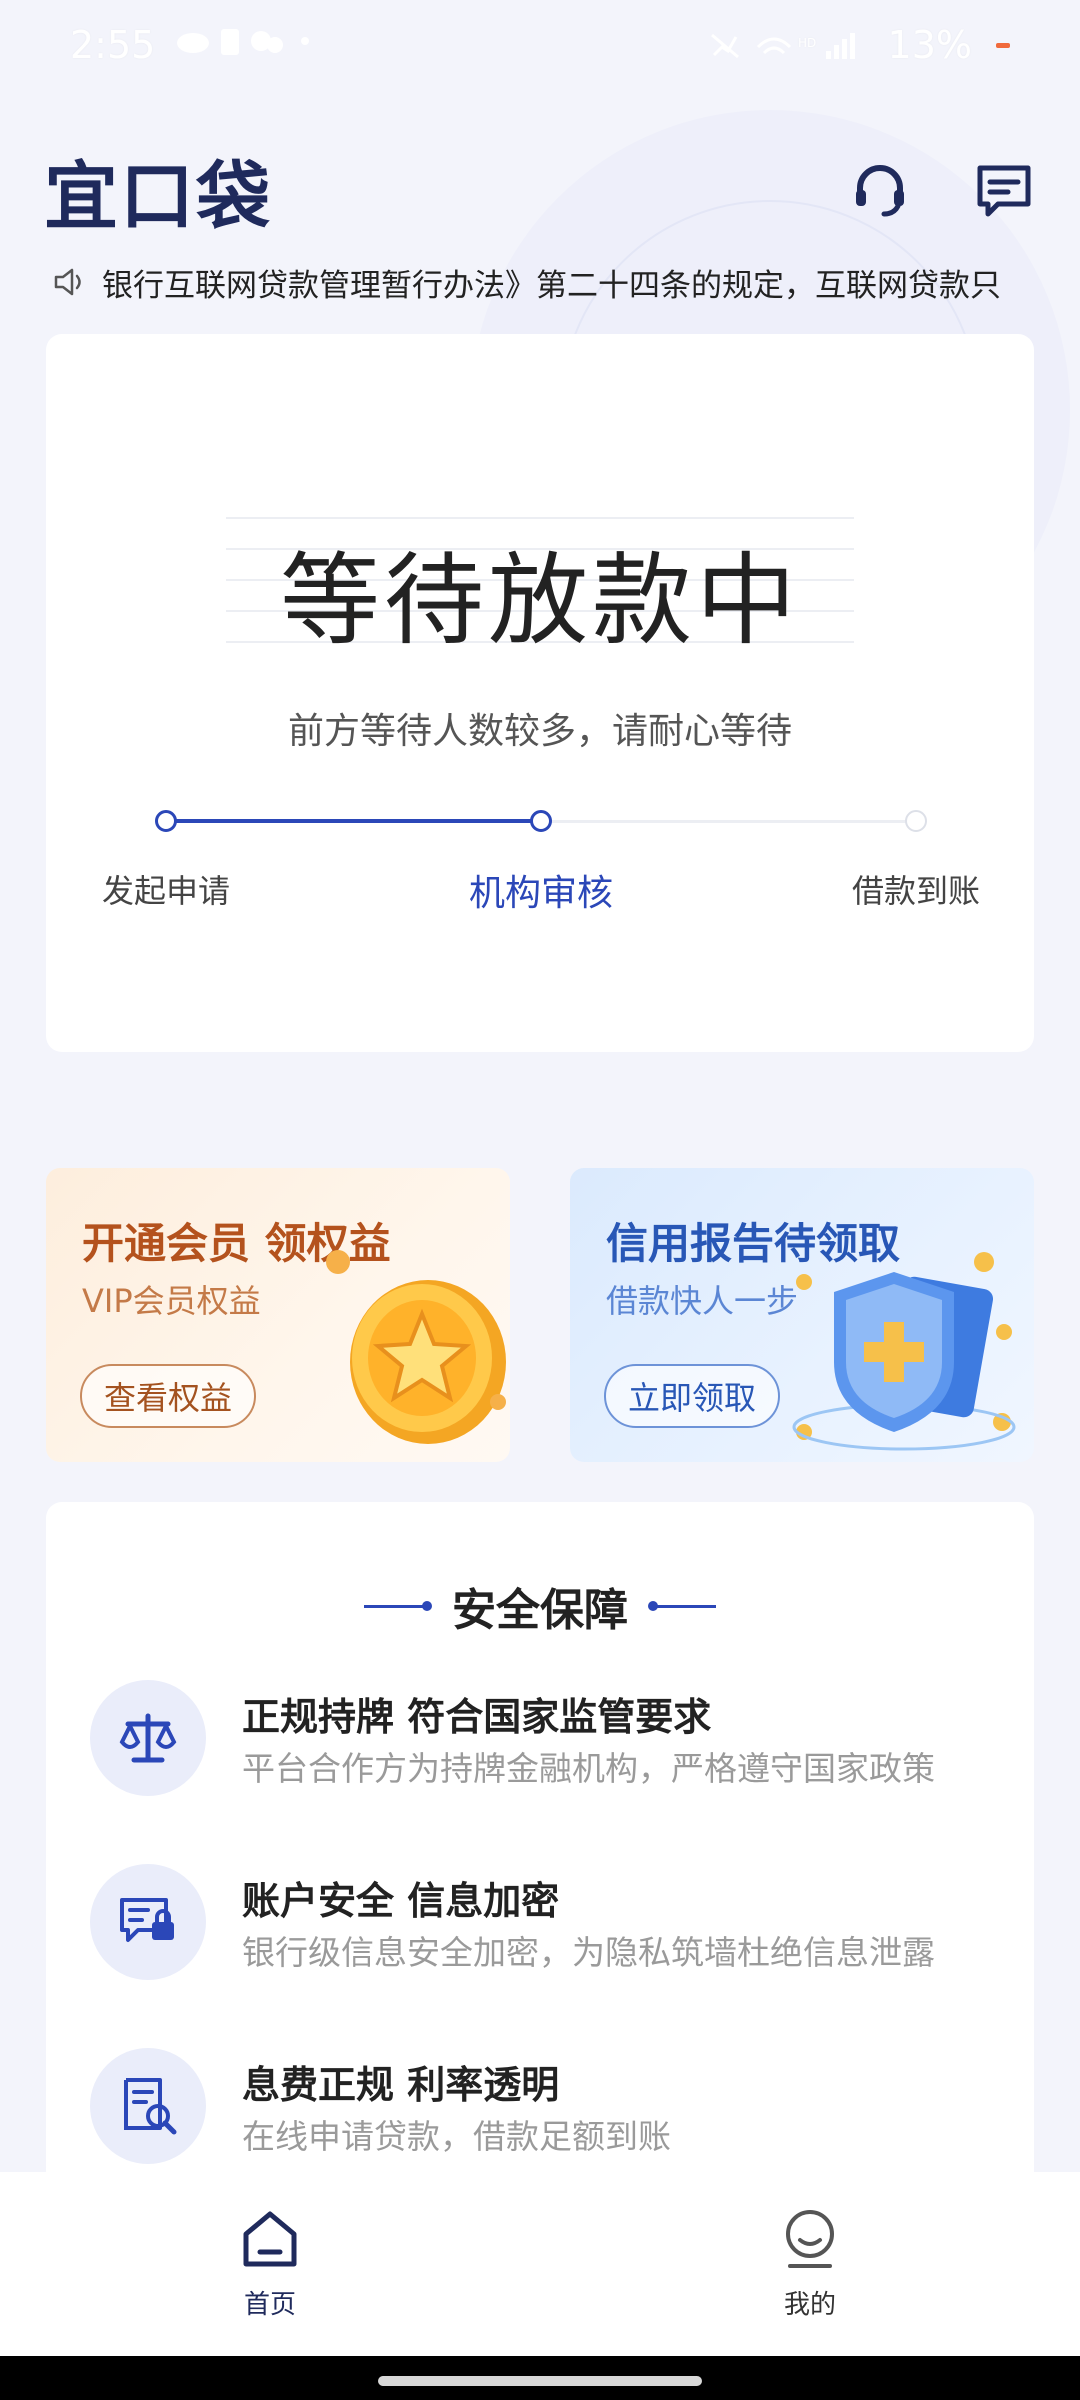 The height and width of the screenshot is (2400, 1080). I want to click on security-item-title: 正规持牌 符合国家监管要求, so click(477, 1717).